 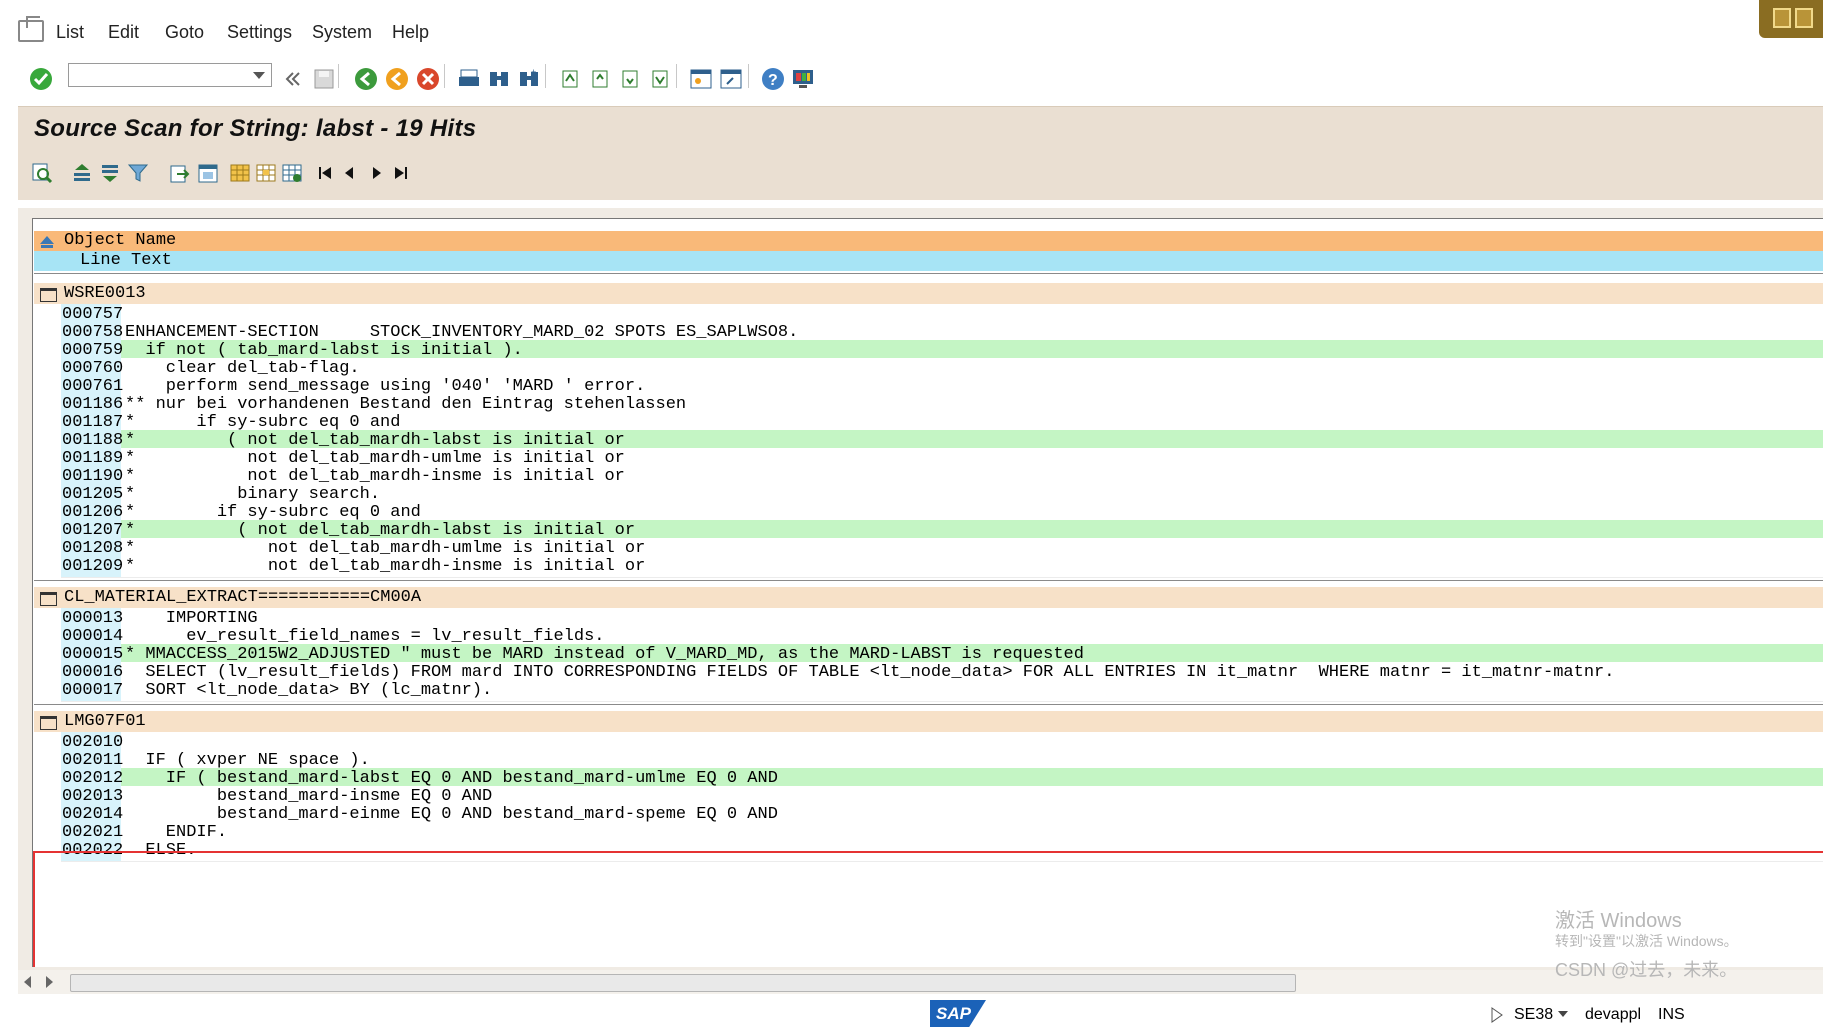 I want to click on shortcut-icon, so click(x=731, y=79).